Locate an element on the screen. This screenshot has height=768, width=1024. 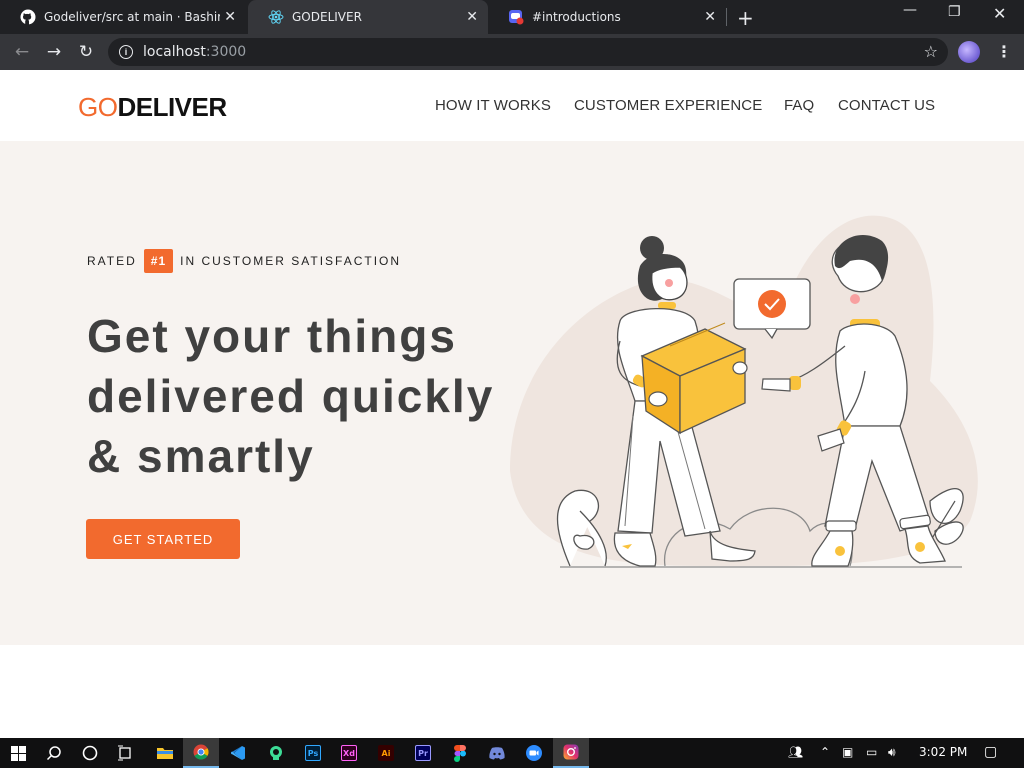
close-window-icon: ✕ is located at coordinates (999, 13).